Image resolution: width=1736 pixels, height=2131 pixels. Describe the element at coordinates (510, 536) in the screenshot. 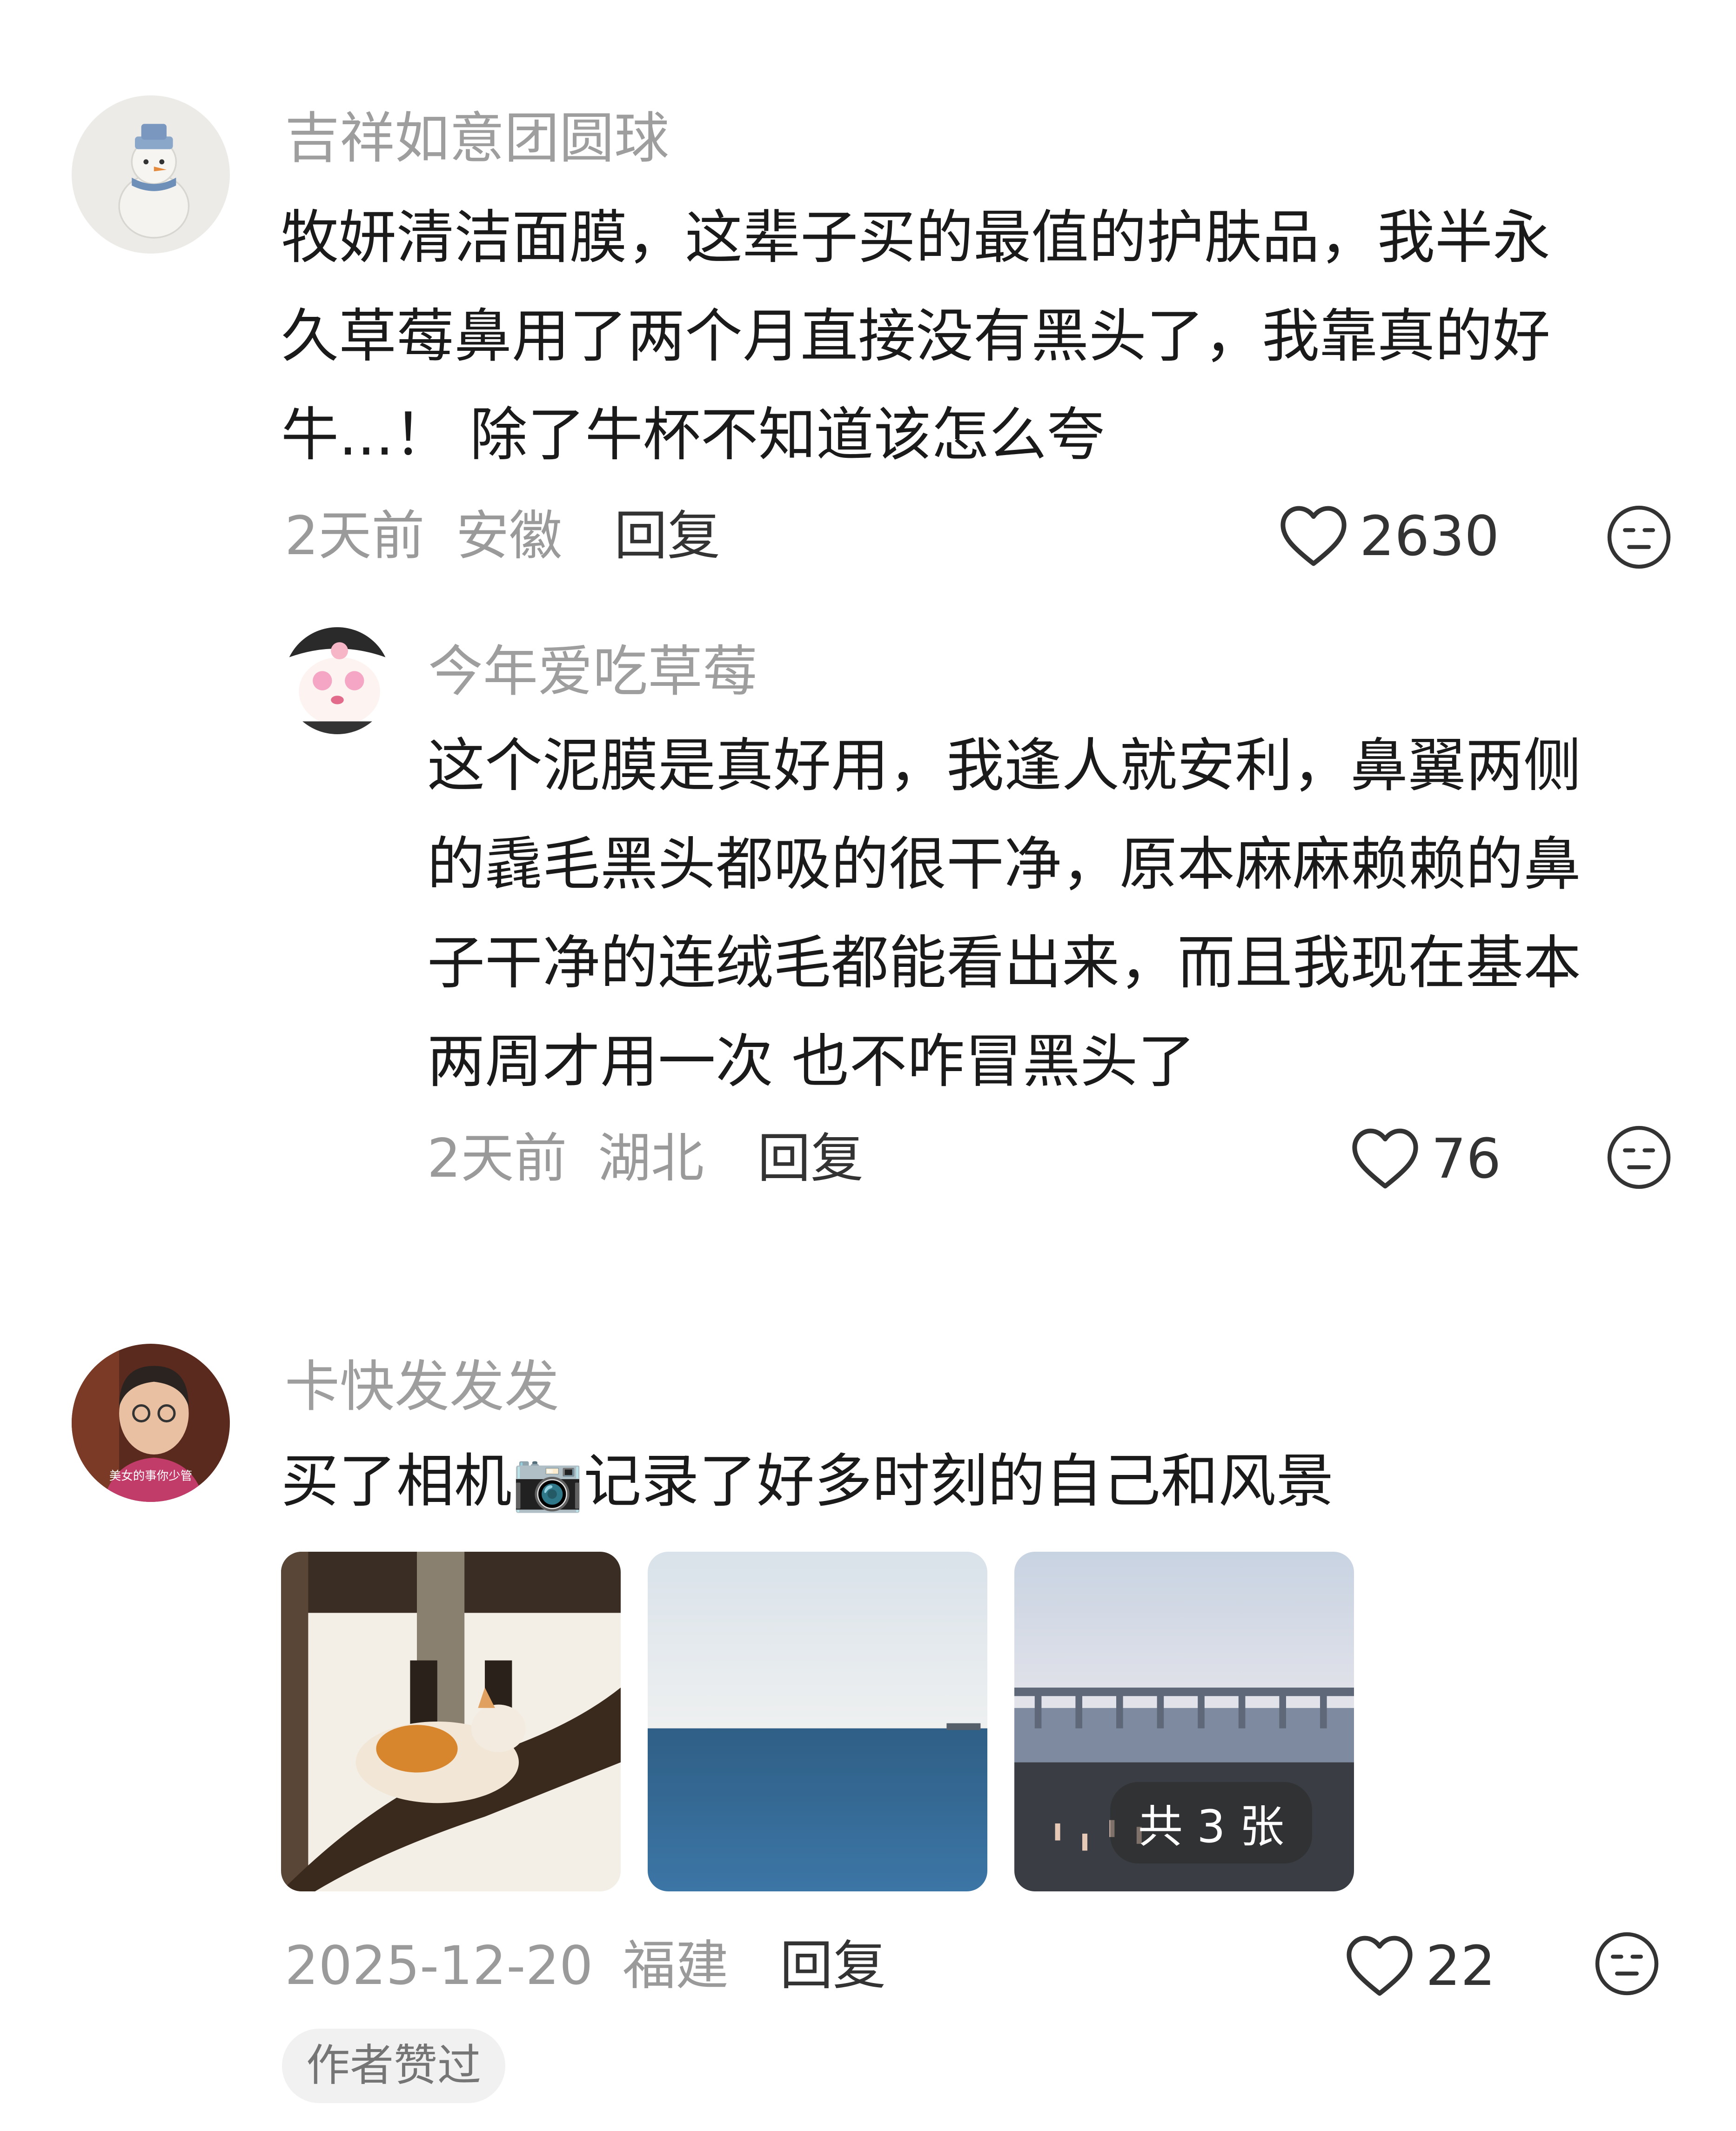

I see `comment-location: 安徽` at that location.